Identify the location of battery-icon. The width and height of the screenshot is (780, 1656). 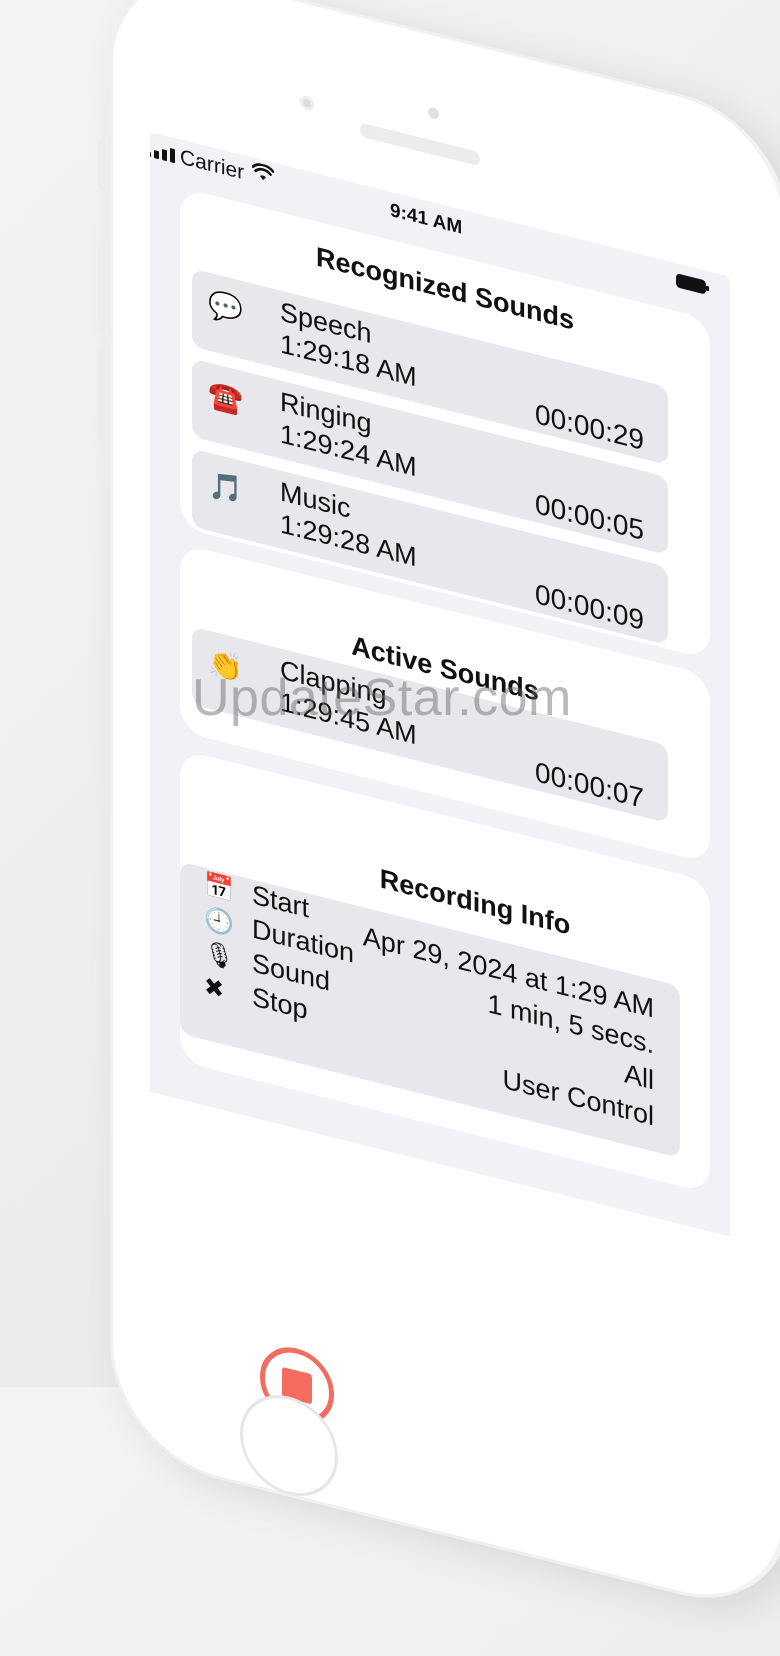
(691, 284).